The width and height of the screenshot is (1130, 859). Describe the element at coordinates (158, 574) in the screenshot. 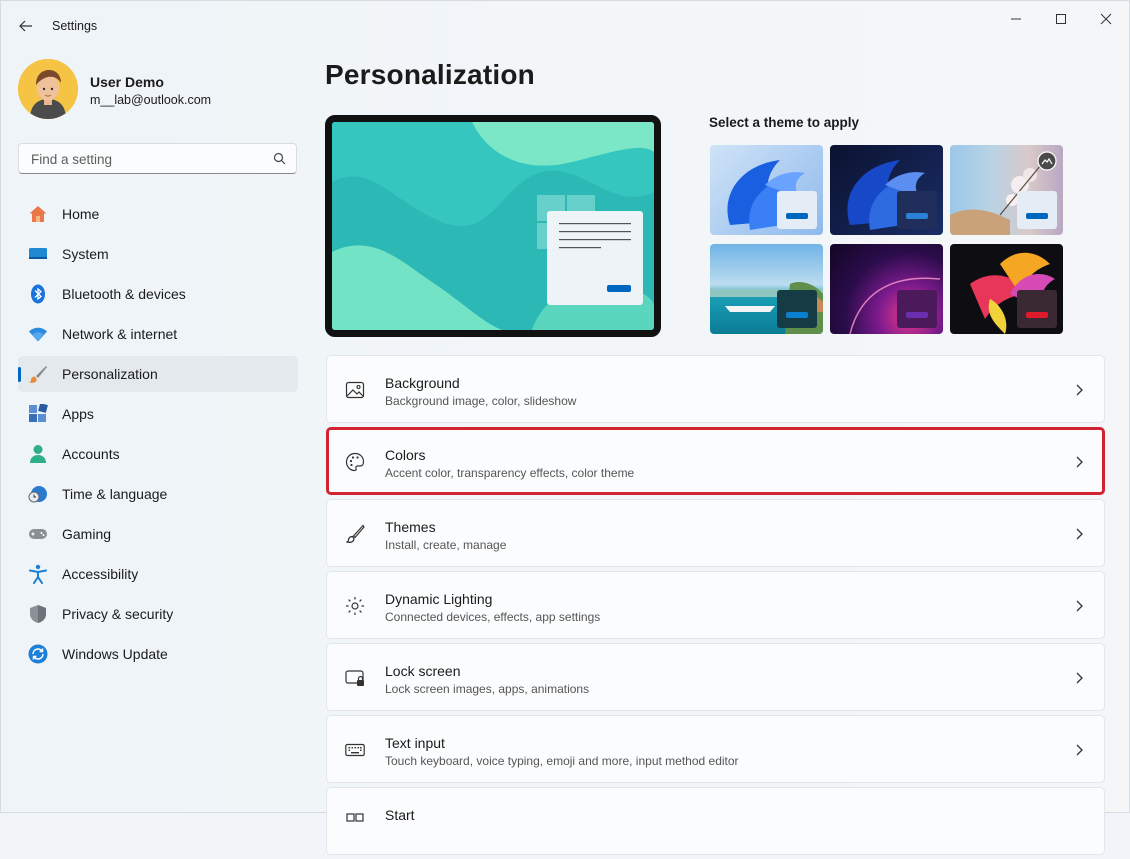

I see `sidebar-item-accessibility: Accessibility` at that location.